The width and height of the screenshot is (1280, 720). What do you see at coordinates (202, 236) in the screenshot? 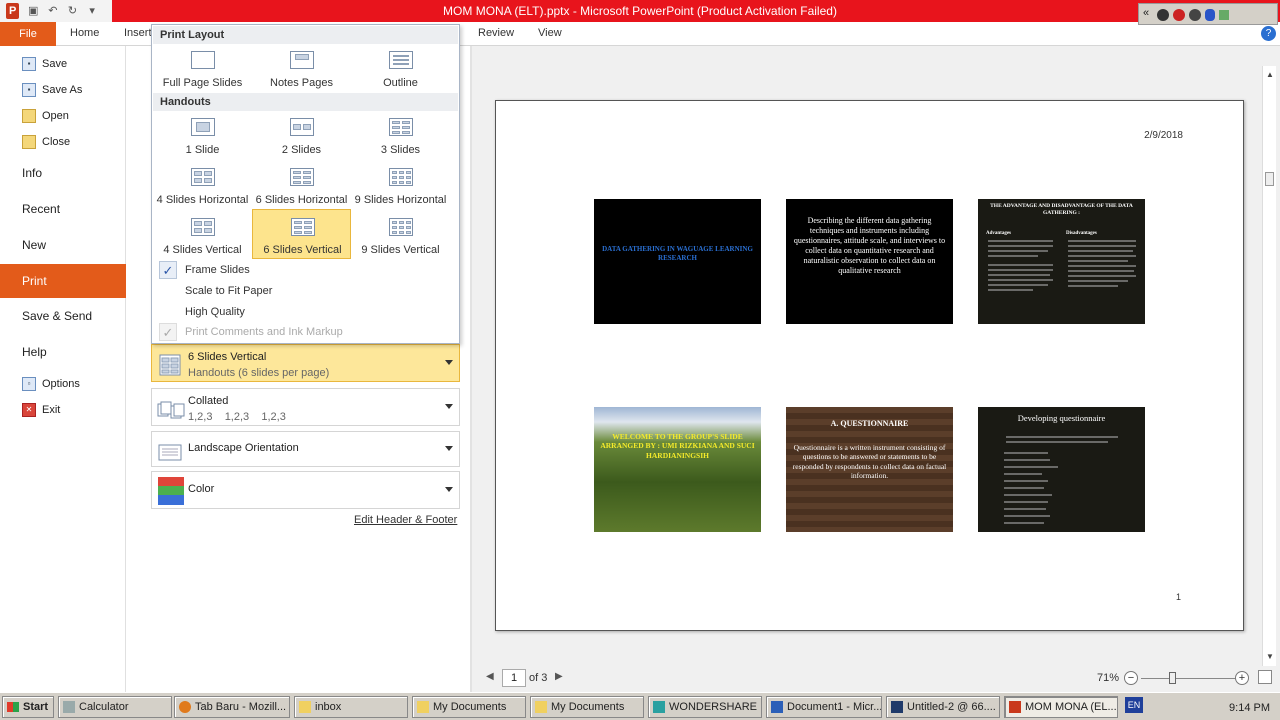
I see `option-4-slides-vertical: 4 Slides Vertical` at bounding box center [202, 236].